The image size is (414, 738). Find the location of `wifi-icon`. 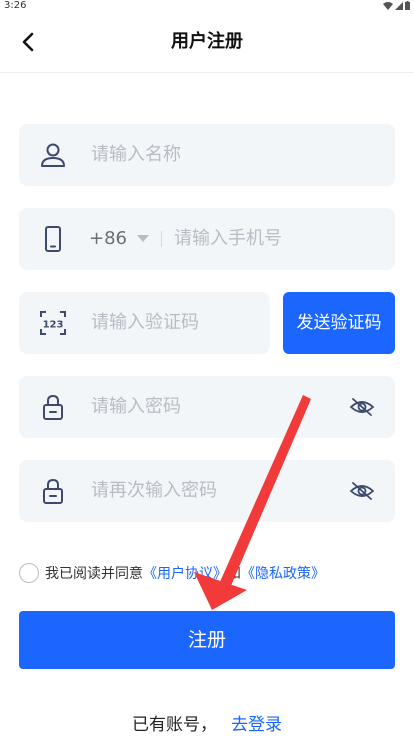

wifi-icon is located at coordinates (388, 5).